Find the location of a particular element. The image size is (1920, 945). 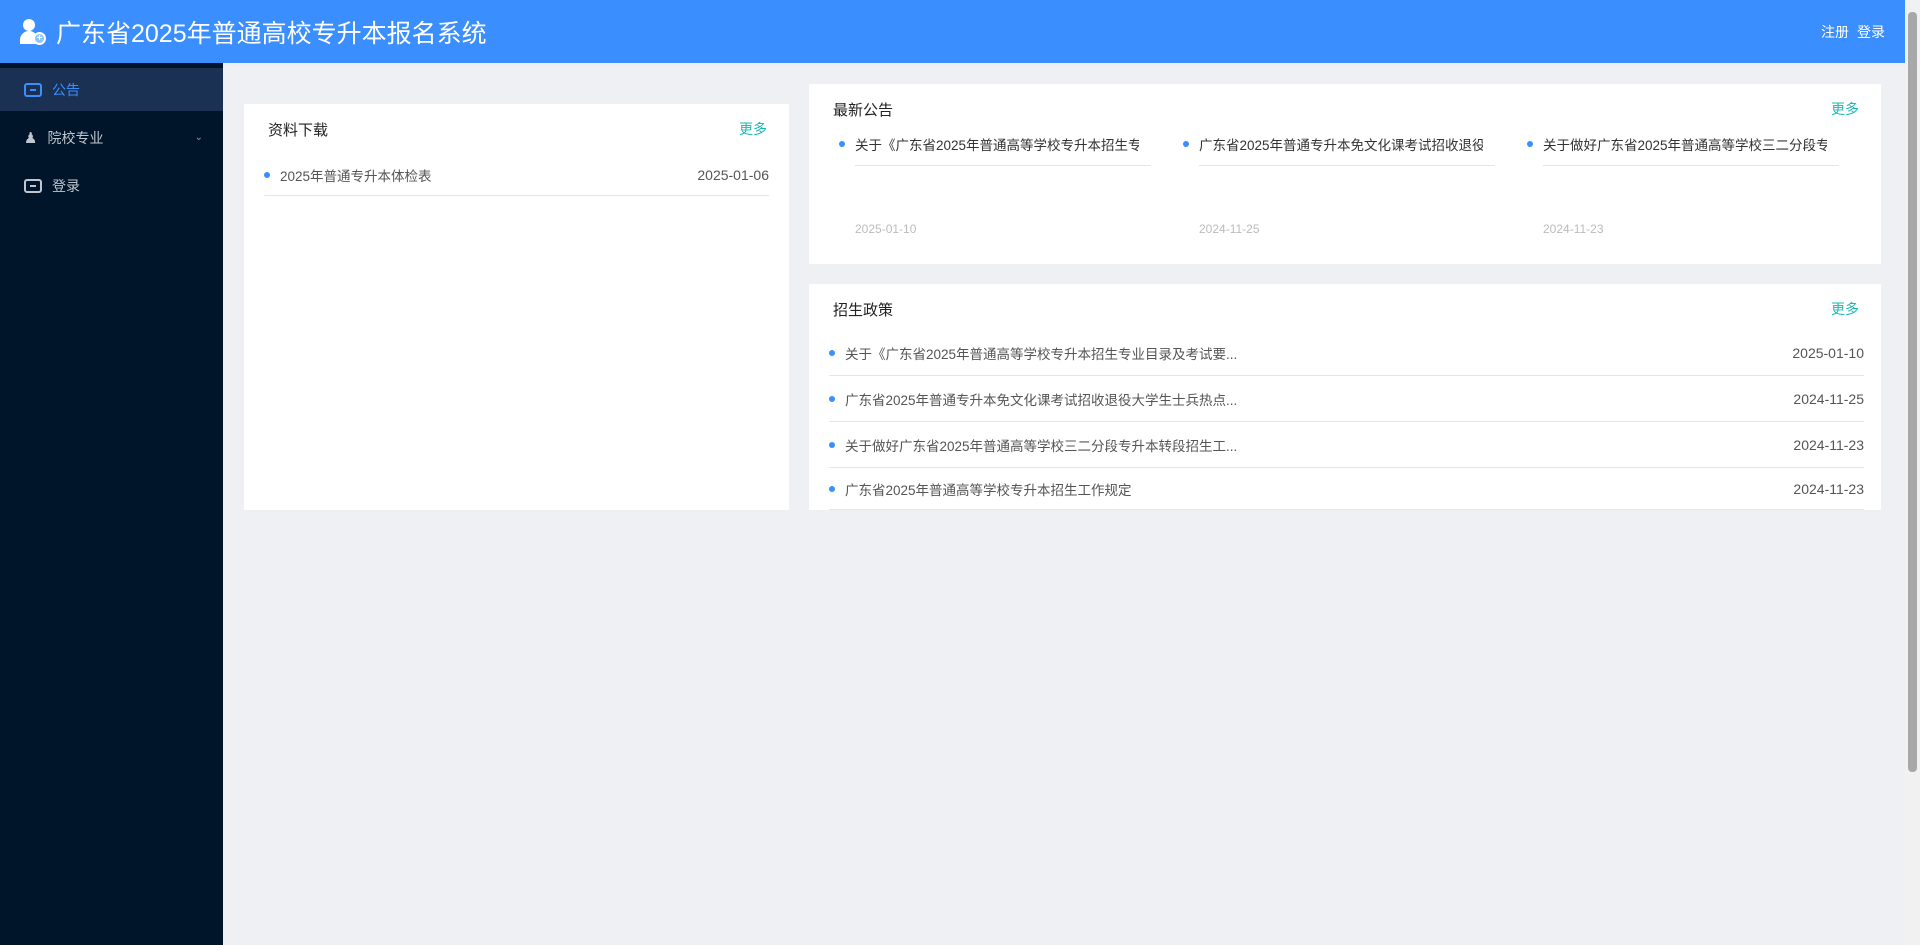

list-item: 广东省2025年普通高等学校专升本招生工作规定 2024-11-23 is located at coordinates (1346, 489).